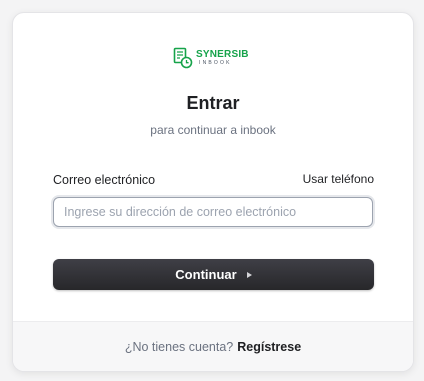 The height and width of the screenshot is (381, 424). I want to click on use-phone-link: Usar teléfono, so click(338, 179).